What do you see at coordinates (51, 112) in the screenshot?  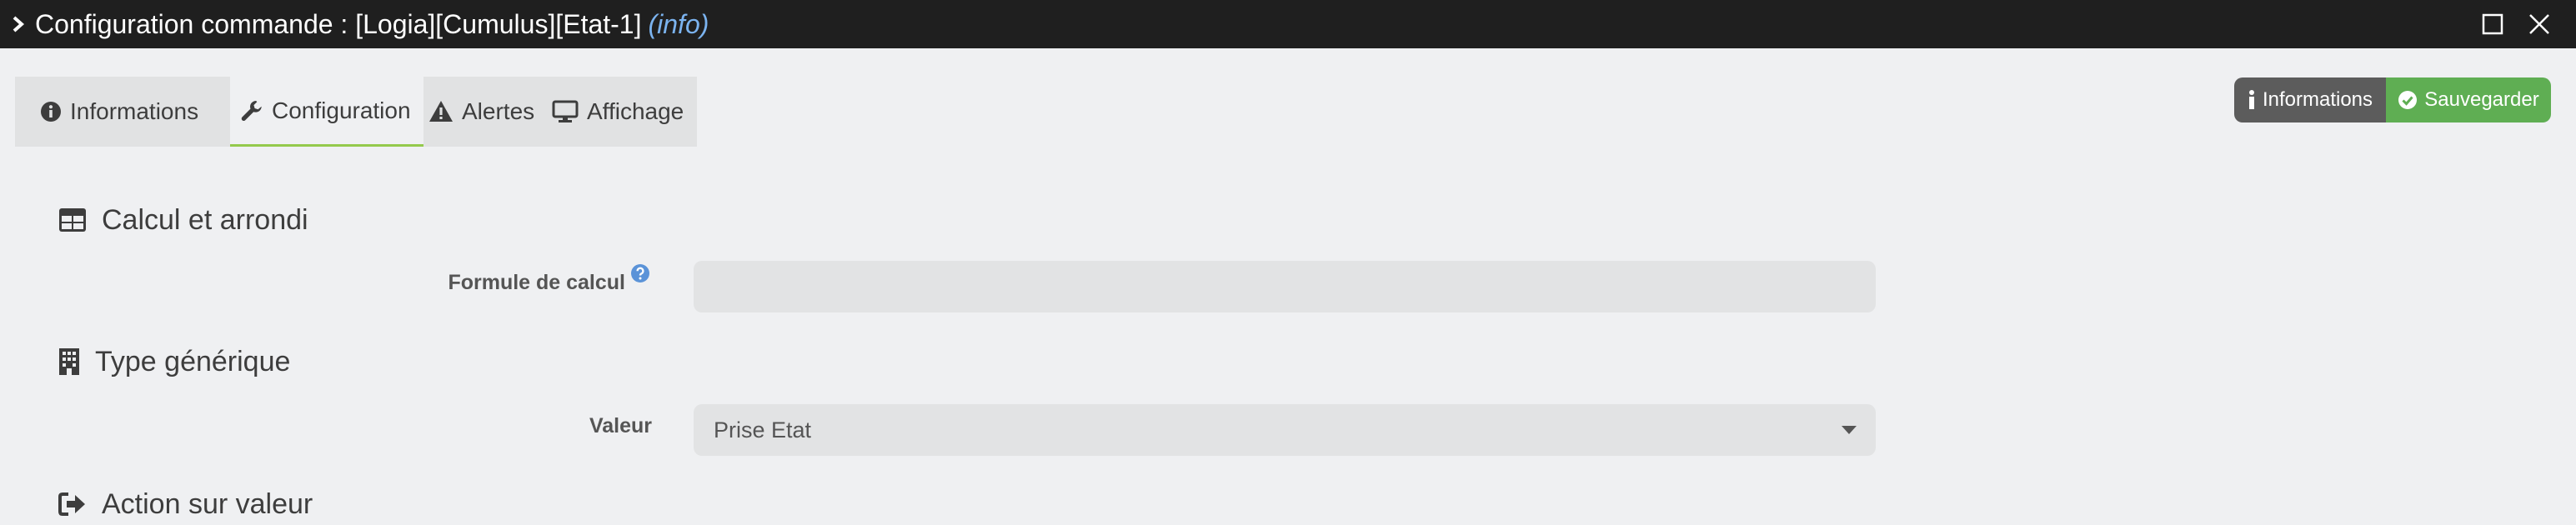 I see `info-circle-icon` at bounding box center [51, 112].